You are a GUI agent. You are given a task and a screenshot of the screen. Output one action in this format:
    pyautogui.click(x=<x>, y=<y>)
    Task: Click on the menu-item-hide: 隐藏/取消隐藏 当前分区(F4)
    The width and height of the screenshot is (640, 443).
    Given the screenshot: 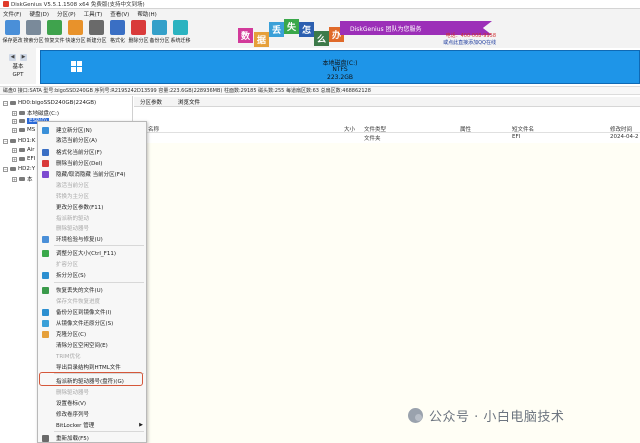 What is the action you would take?
    pyautogui.click(x=92, y=174)
    